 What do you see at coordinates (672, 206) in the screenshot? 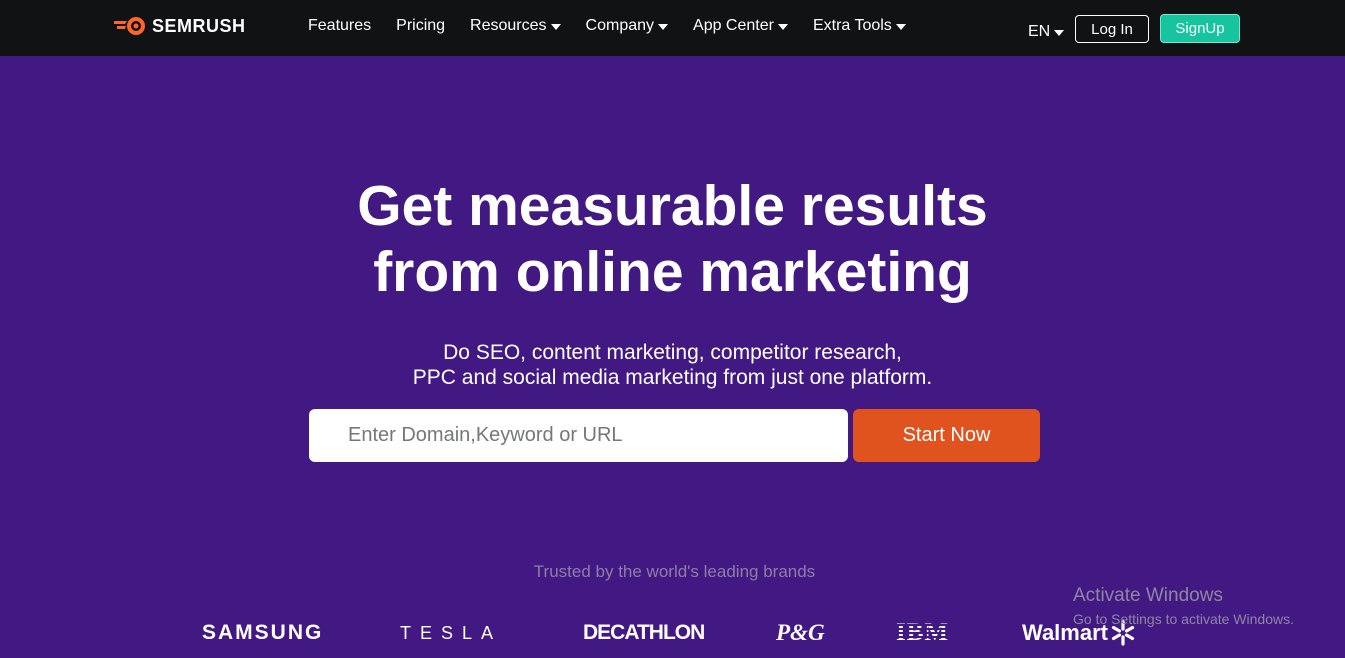
I see `hero-headline-line-1: Get measurable results` at bounding box center [672, 206].